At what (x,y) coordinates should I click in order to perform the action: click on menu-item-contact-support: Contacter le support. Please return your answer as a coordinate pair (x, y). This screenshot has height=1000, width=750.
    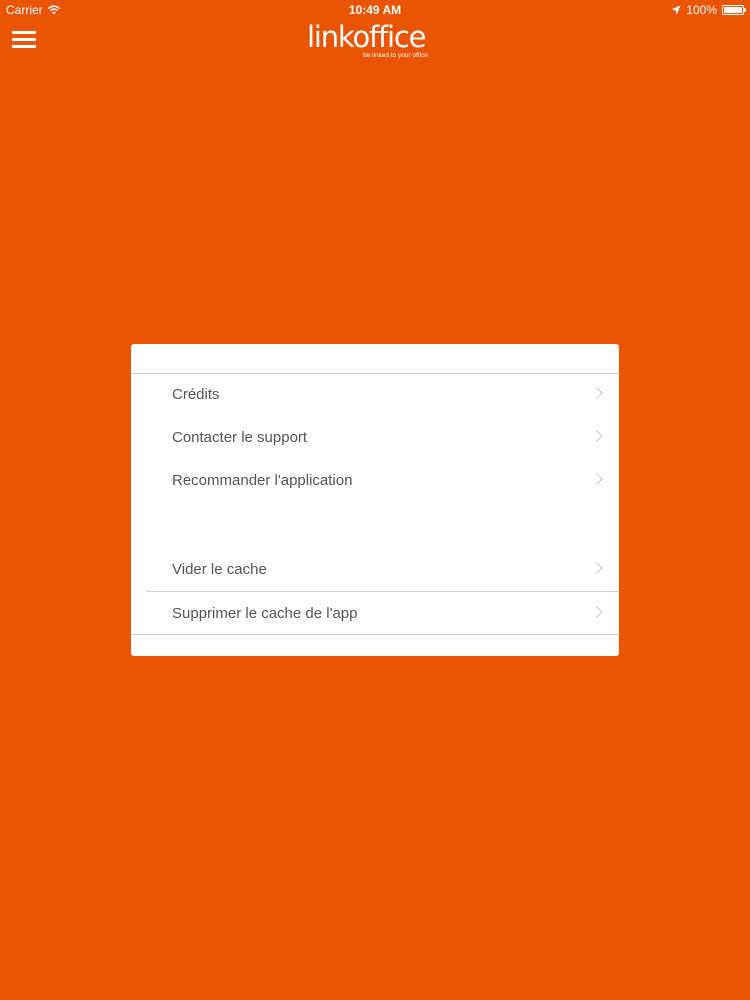
    Looking at the image, I should click on (375, 437).